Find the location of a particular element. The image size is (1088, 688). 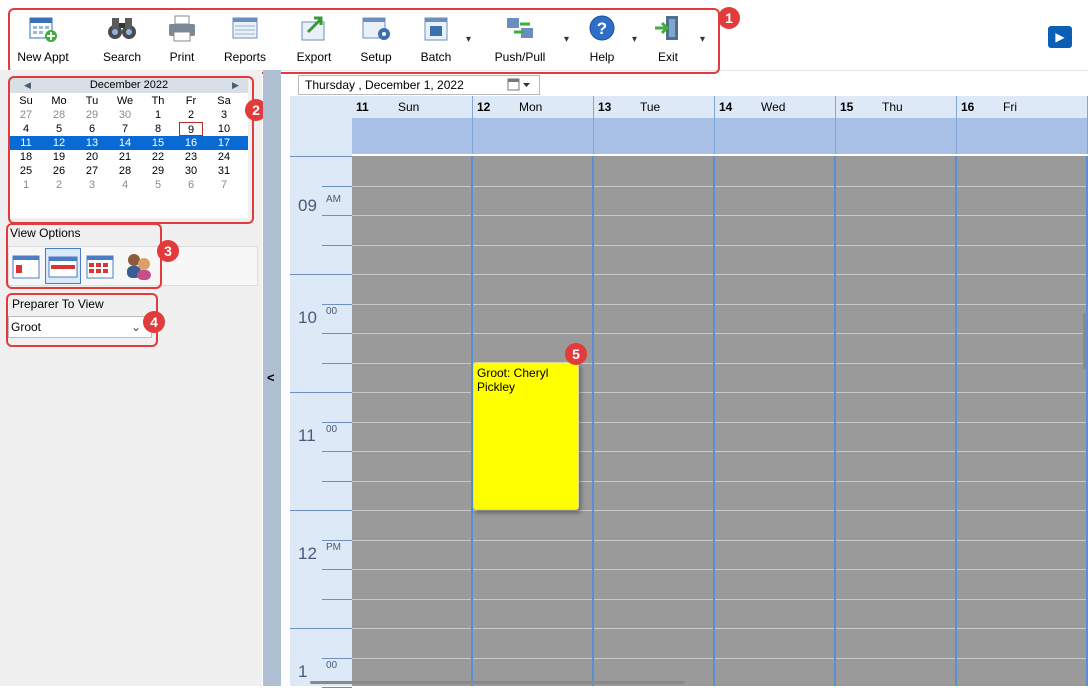

appointment-block: Groot: Cheryl Pickley is located at coordinates (526, 436).